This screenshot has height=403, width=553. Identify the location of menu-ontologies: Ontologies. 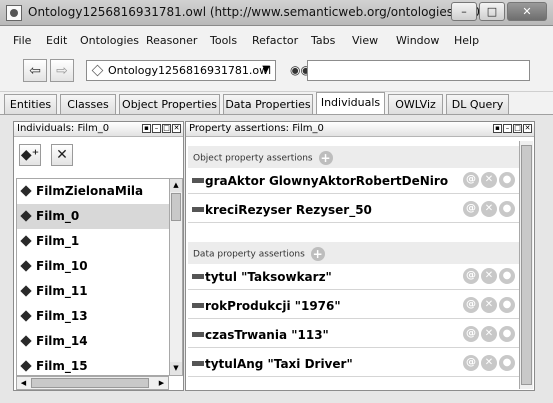
(109, 40).